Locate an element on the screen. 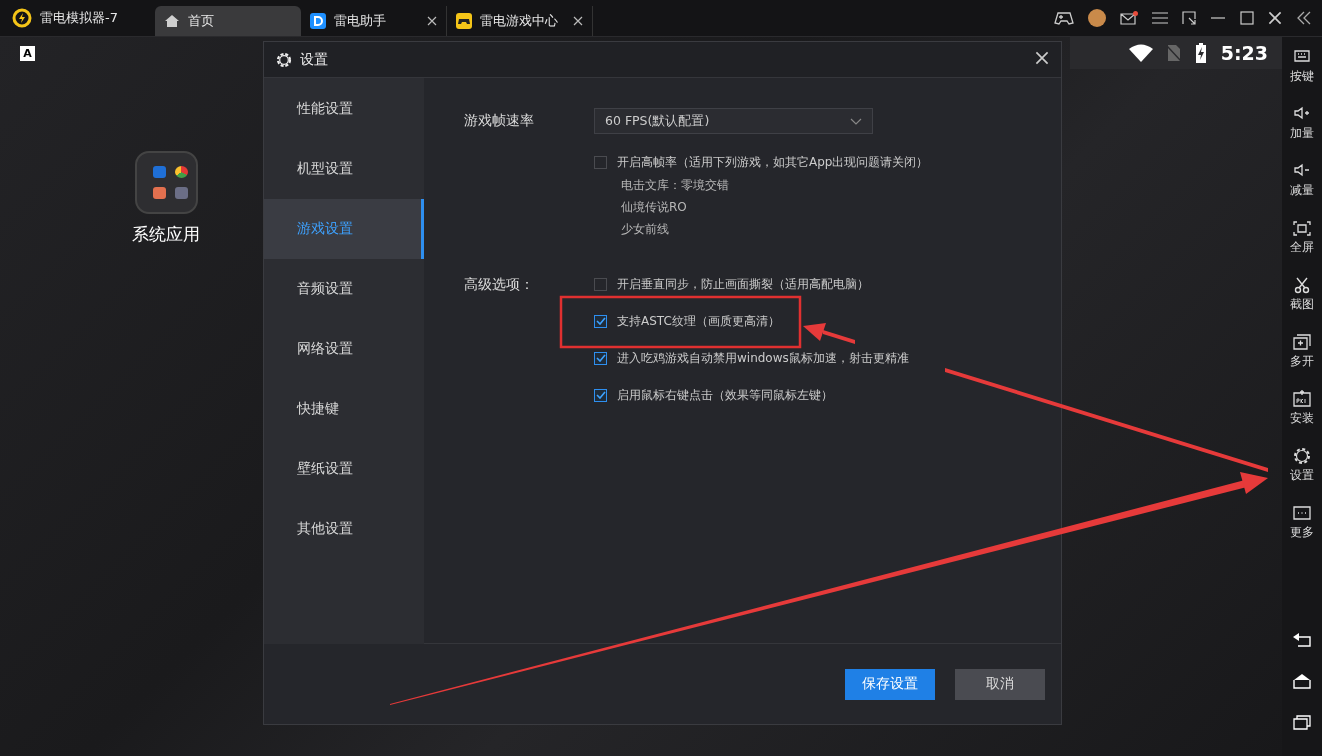  checkbox-label: 开启高帧率（适用下列游戏，如其它App出现问题请关闭） is located at coordinates (773, 162).